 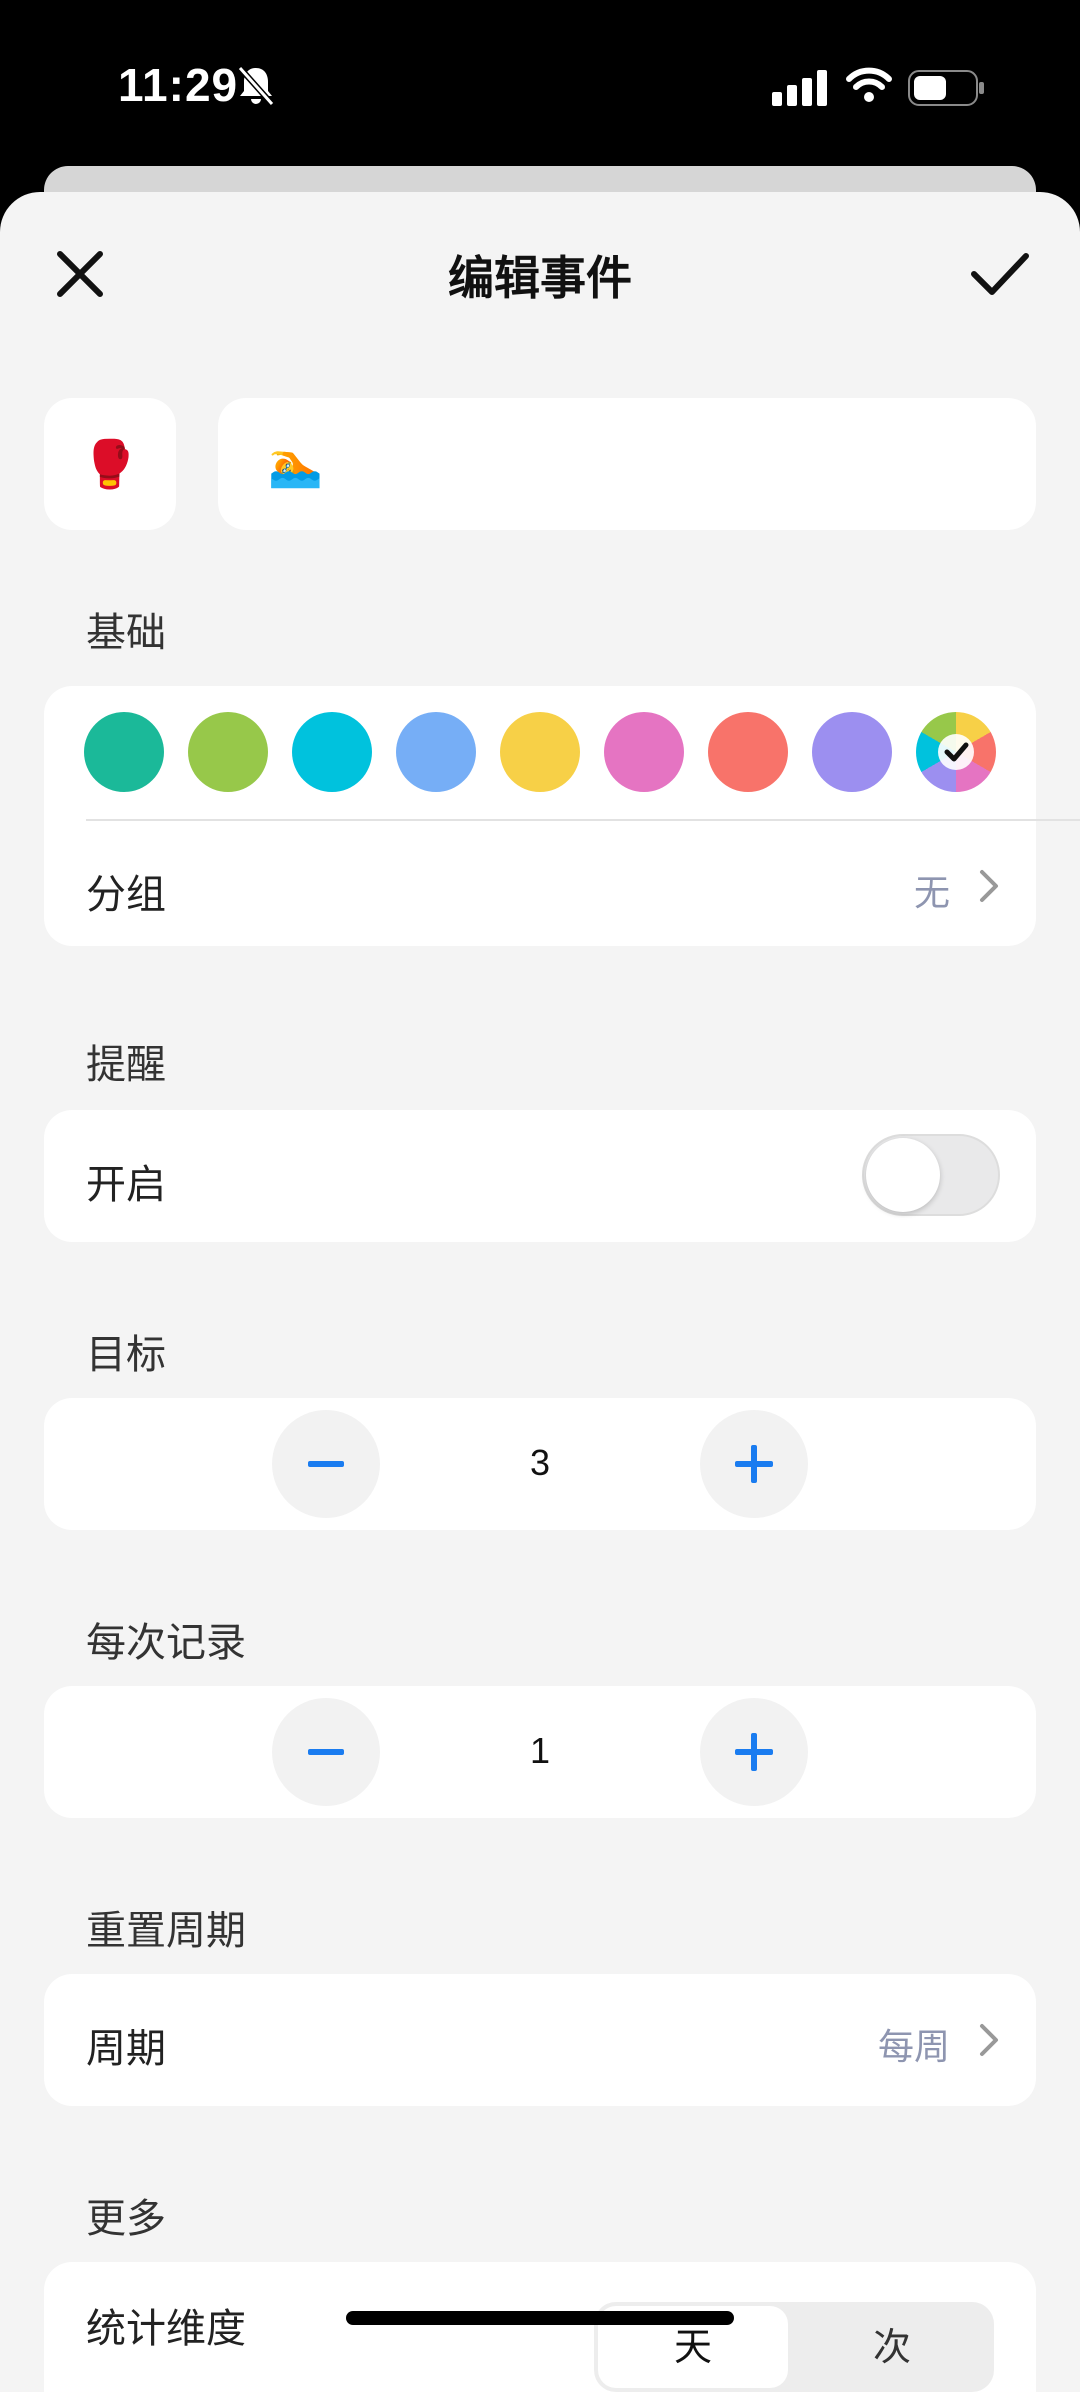 What do you see at coordinates (914, 2047) in the screenshot?
I see `period-value: 每周` at bounding box center [914, 2047].